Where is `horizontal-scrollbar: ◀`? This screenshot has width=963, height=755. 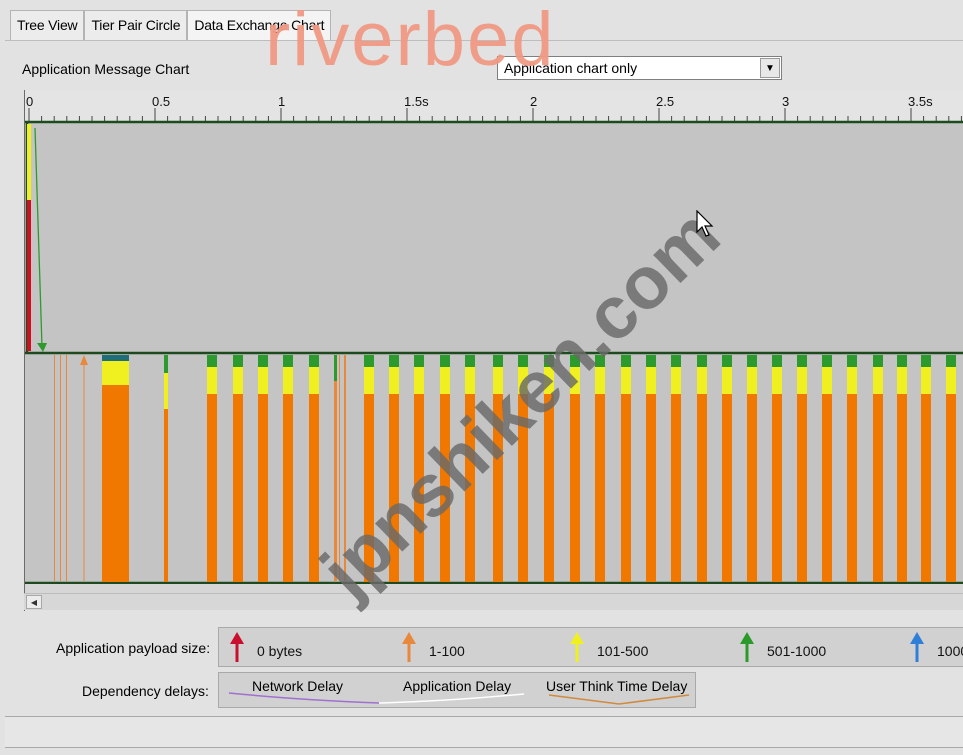 horizontal-scrollbar: ◀ is located at coordinates (493, 601).